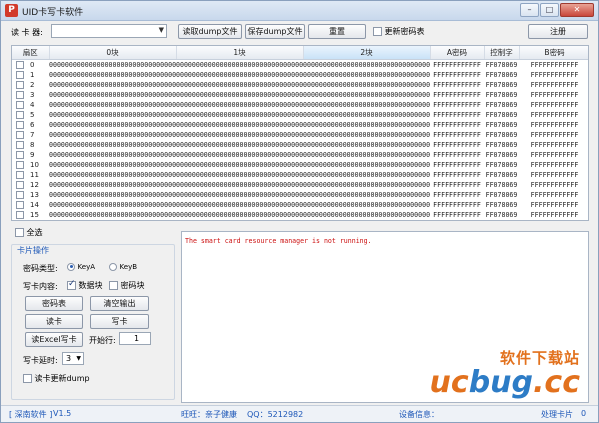 The width and height of the screenshot is (599, 423). Describe the element at coordinates (30, 155) in the screenshot. I see `sector-cell: 9` at that location.